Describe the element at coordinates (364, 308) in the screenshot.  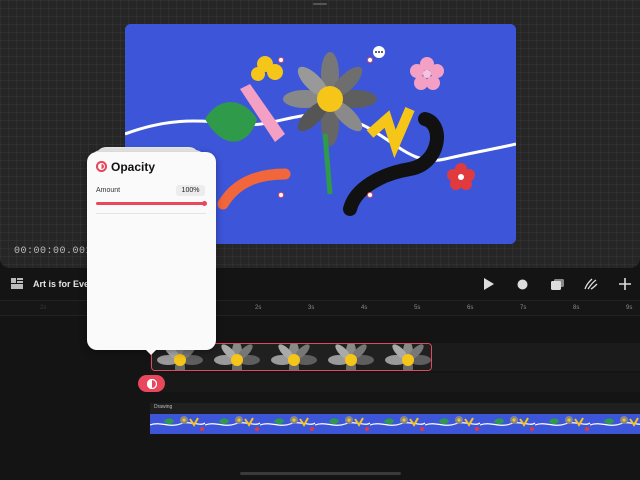
I see `tick-label: 4s` at that location.